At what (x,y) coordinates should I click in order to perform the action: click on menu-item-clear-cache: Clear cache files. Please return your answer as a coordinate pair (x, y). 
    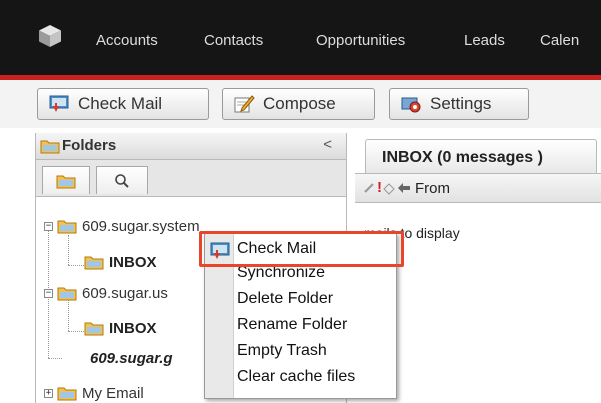
    Looking at the image, I should click on (296, 377).